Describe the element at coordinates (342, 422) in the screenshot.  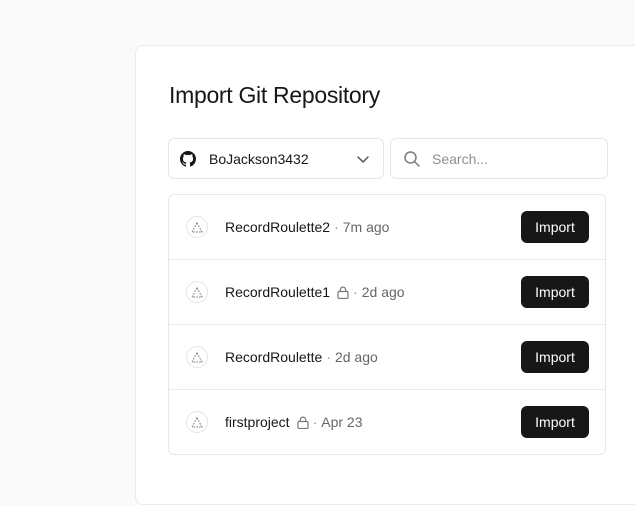
I see `repo-updated-time: Apr 23` at that location.